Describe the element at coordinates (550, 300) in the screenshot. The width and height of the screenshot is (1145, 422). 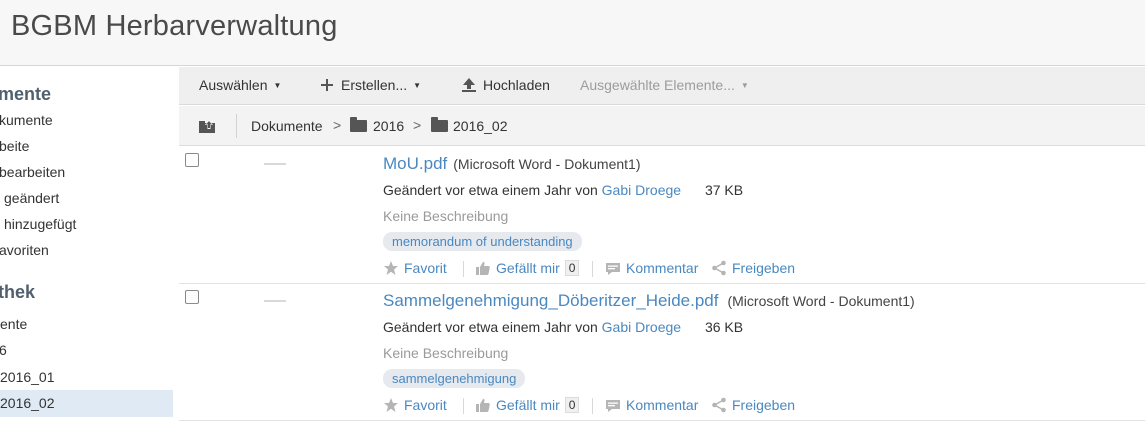
I see `document-name-link: Sammelgenehmigung_Döberitzer_Heide.pdf` at that location.